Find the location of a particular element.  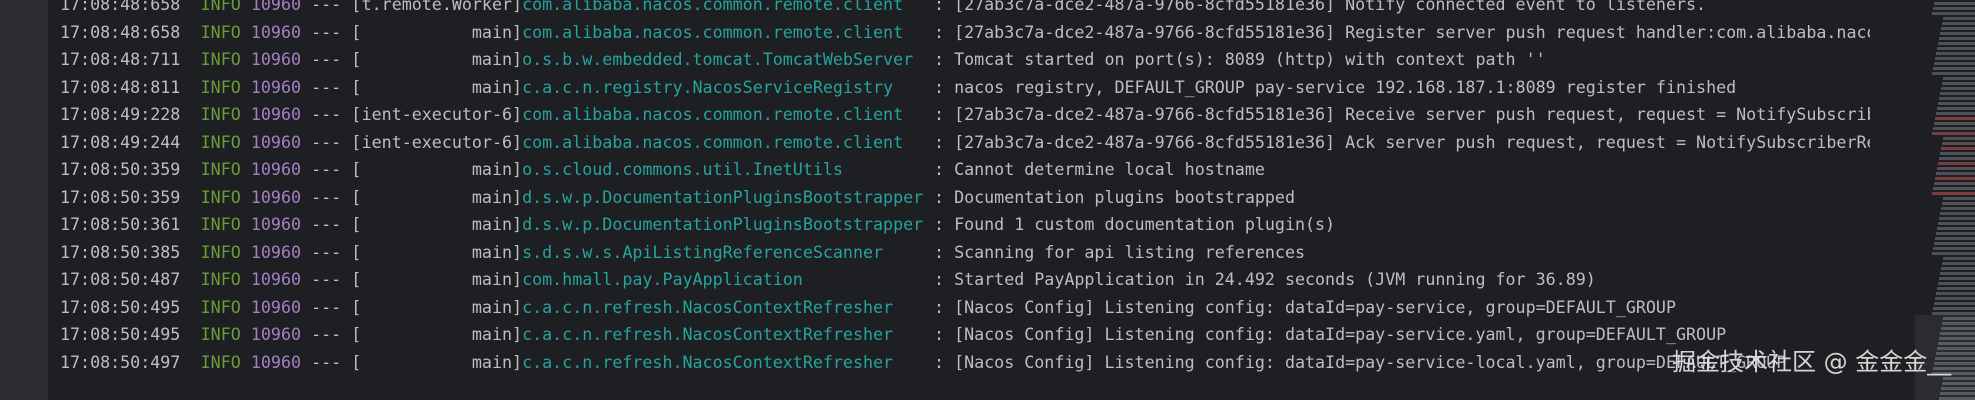

log-timestamp: 17:08:49:228 is located at coordinates (120, 114).